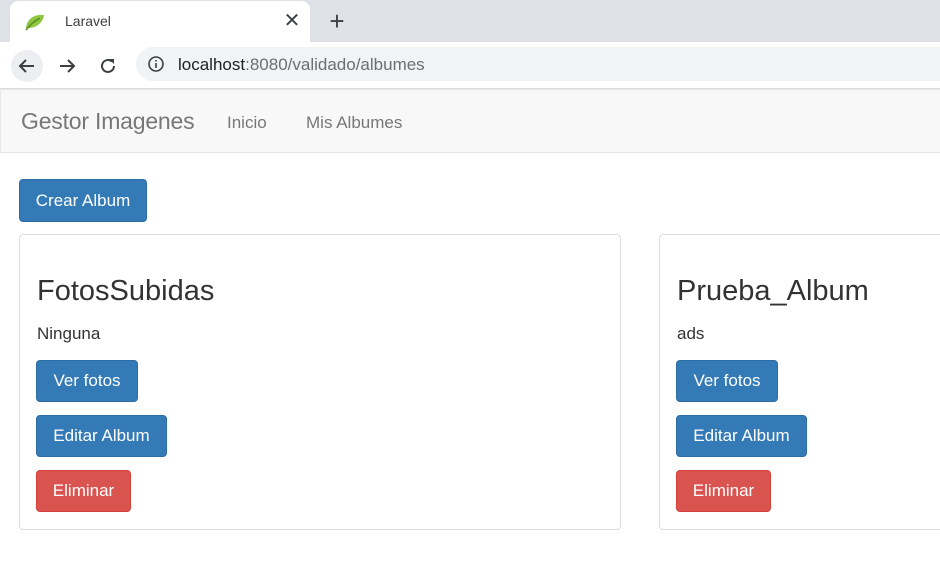 This screenshot has width=940, height=566. What do you see at coordinates (83, 200) in the screenshot?
I see `create-album-button: Crear Album` at bounding box center [83, 200].